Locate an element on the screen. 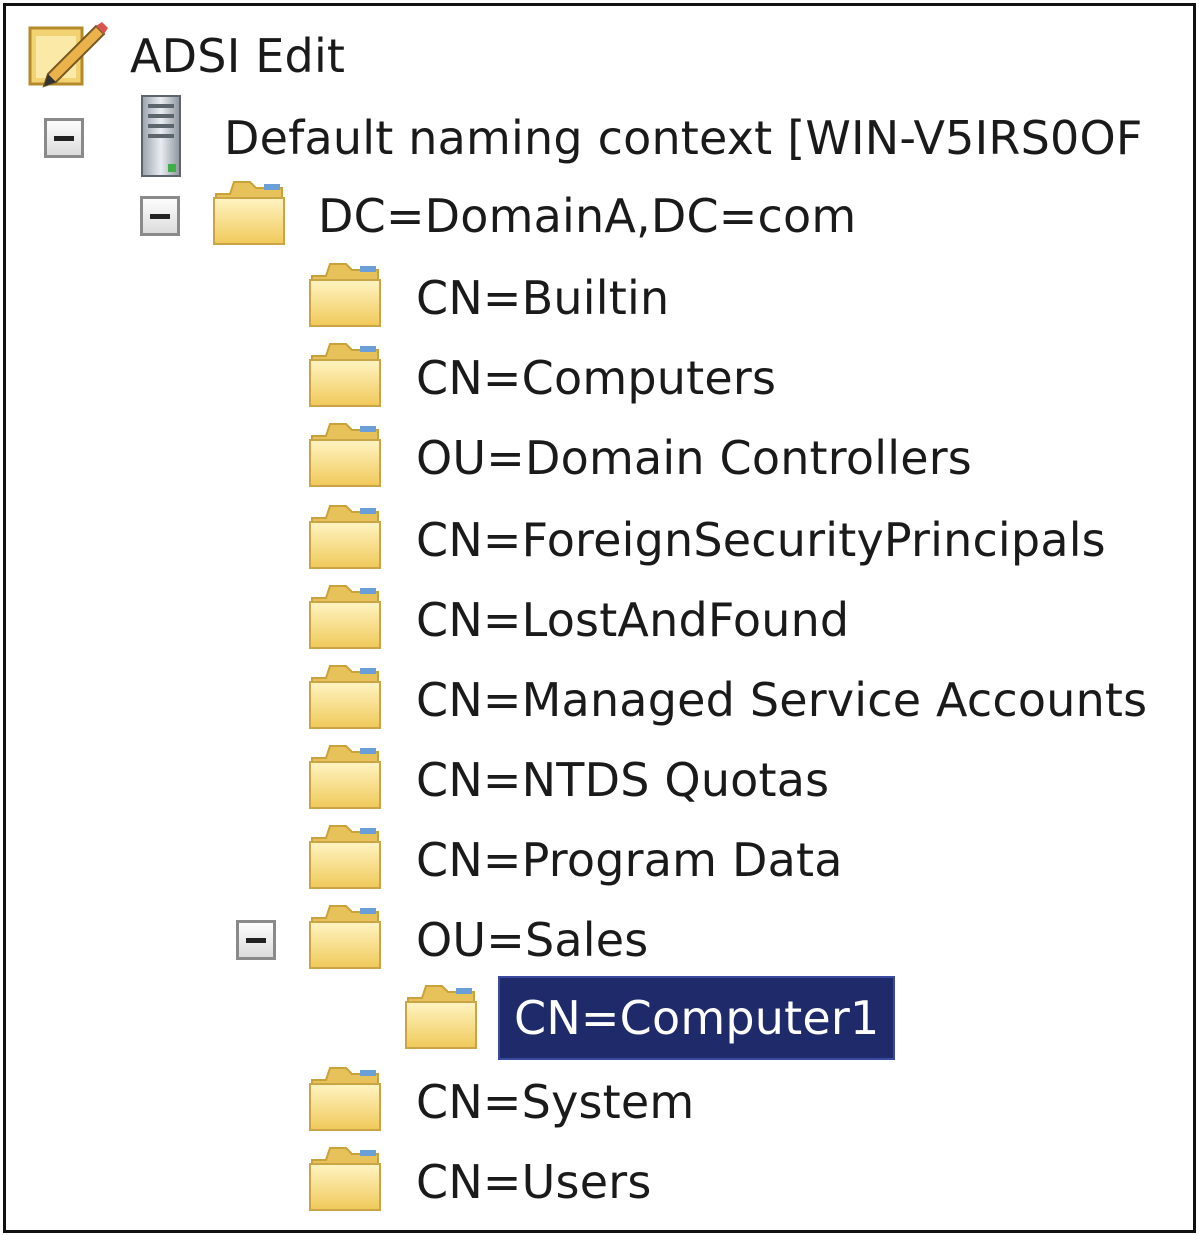  tree-node-label: CN=System is located at coordinates (555, 1102).